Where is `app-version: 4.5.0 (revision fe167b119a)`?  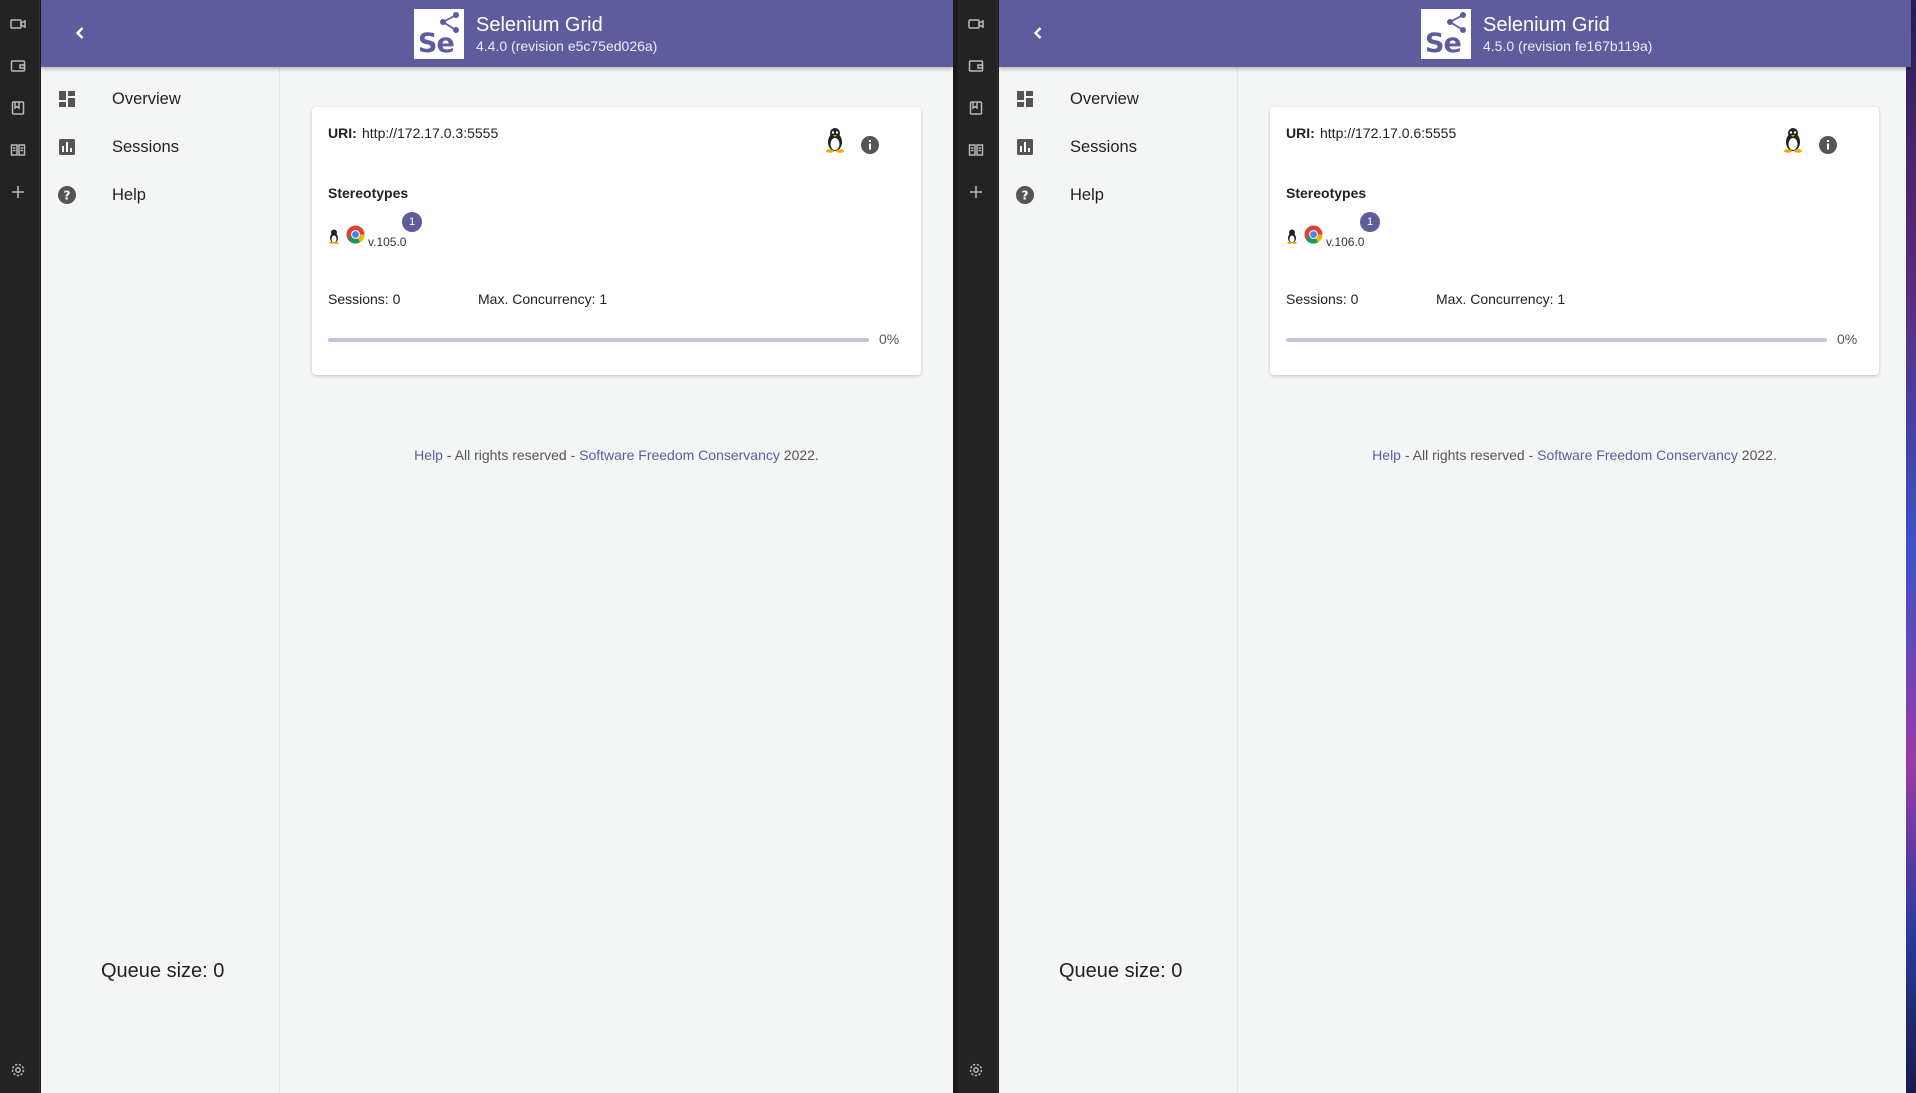
app-version: 4.5.0 (revision fe167b119a) is located at coordinates (1568, 46).